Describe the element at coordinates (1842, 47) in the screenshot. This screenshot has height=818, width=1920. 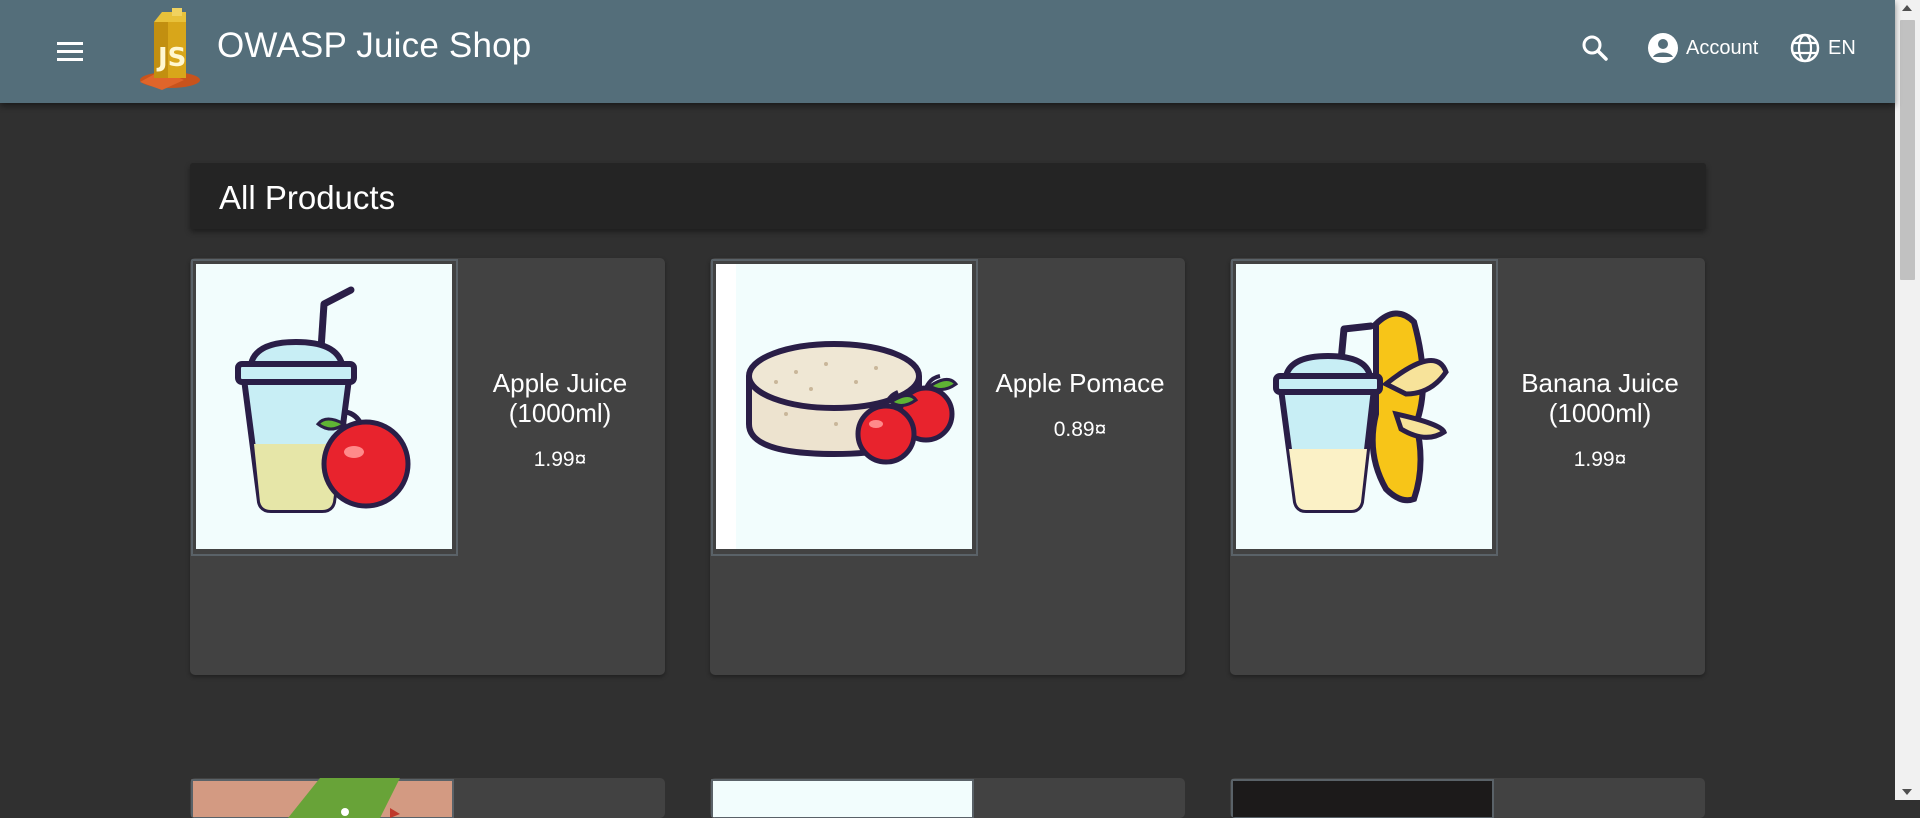
I see `language-label: EN` at that location.